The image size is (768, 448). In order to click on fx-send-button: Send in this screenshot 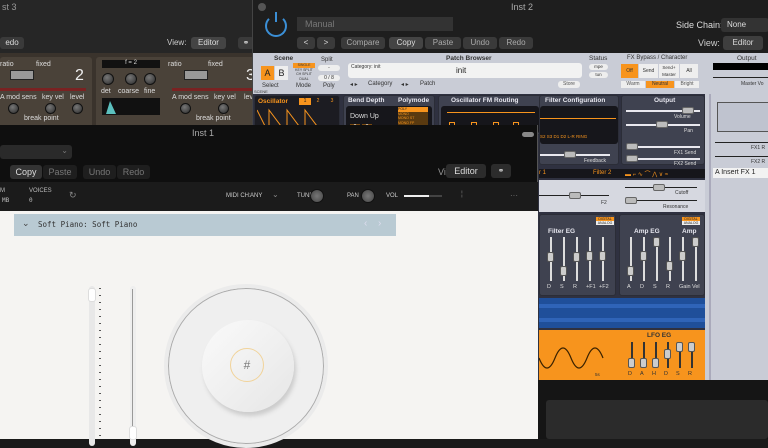, I will do `click(648, 71)`.